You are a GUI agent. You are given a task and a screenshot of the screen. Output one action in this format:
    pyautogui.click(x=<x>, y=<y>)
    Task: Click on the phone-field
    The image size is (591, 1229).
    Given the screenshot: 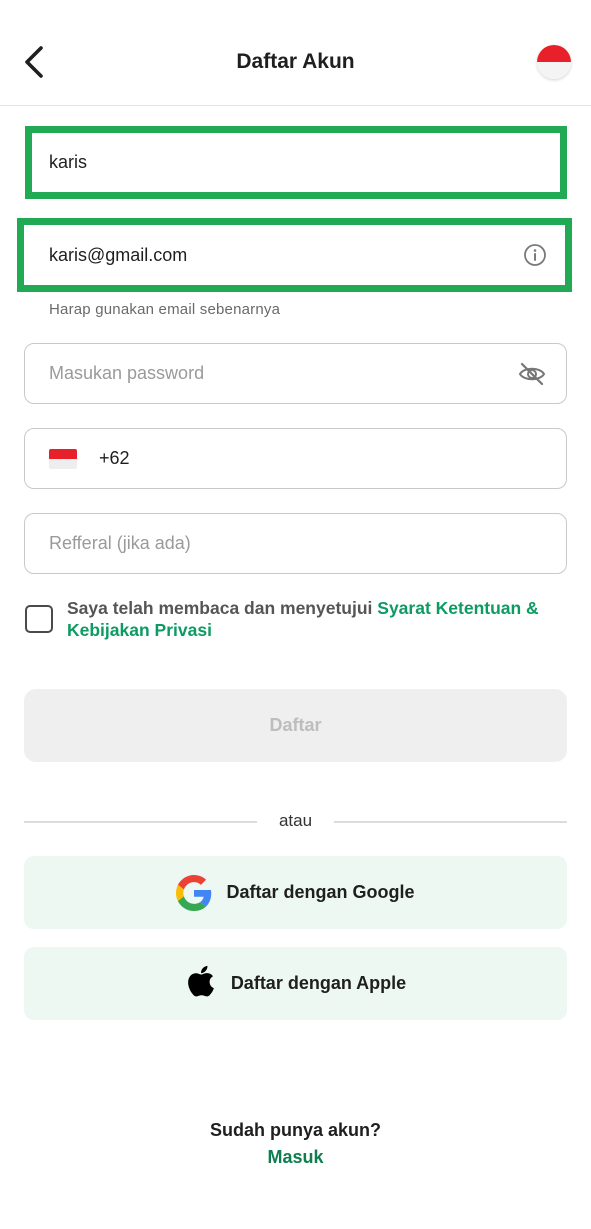 What is the action you would take?
    pyautogui.click(x=295, y=458)
    